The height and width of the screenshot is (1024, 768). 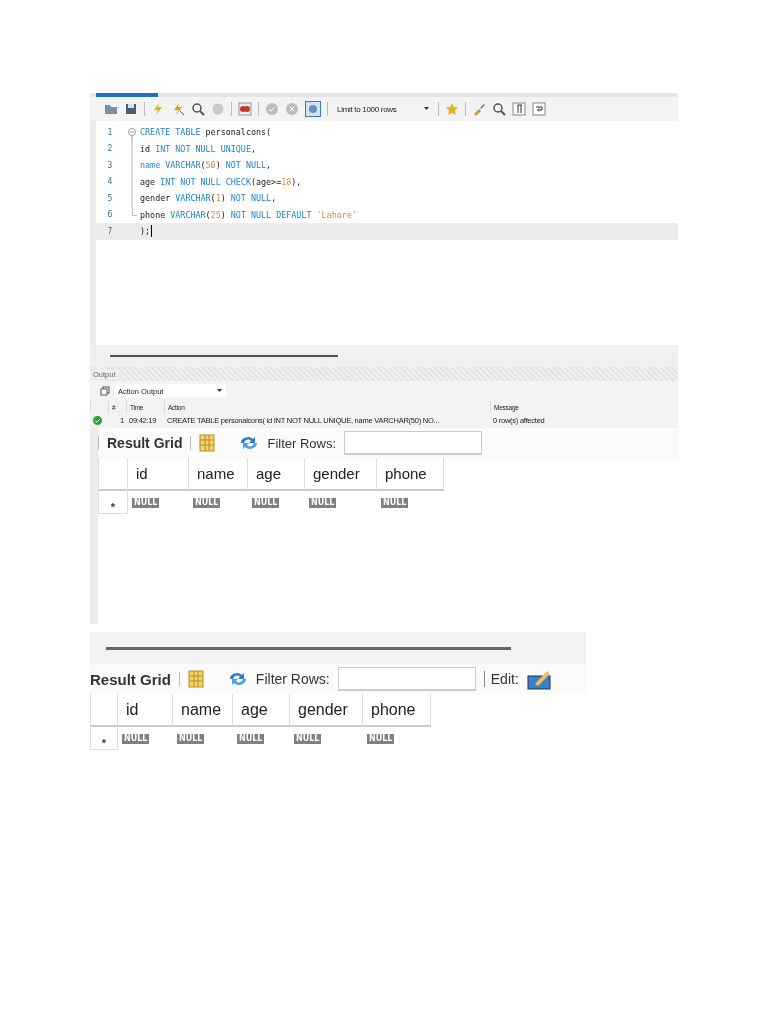 What do you see at coordinates (134, 211) in the screenshot?
I see `fold-end-line` at bounding box center [134, 211].